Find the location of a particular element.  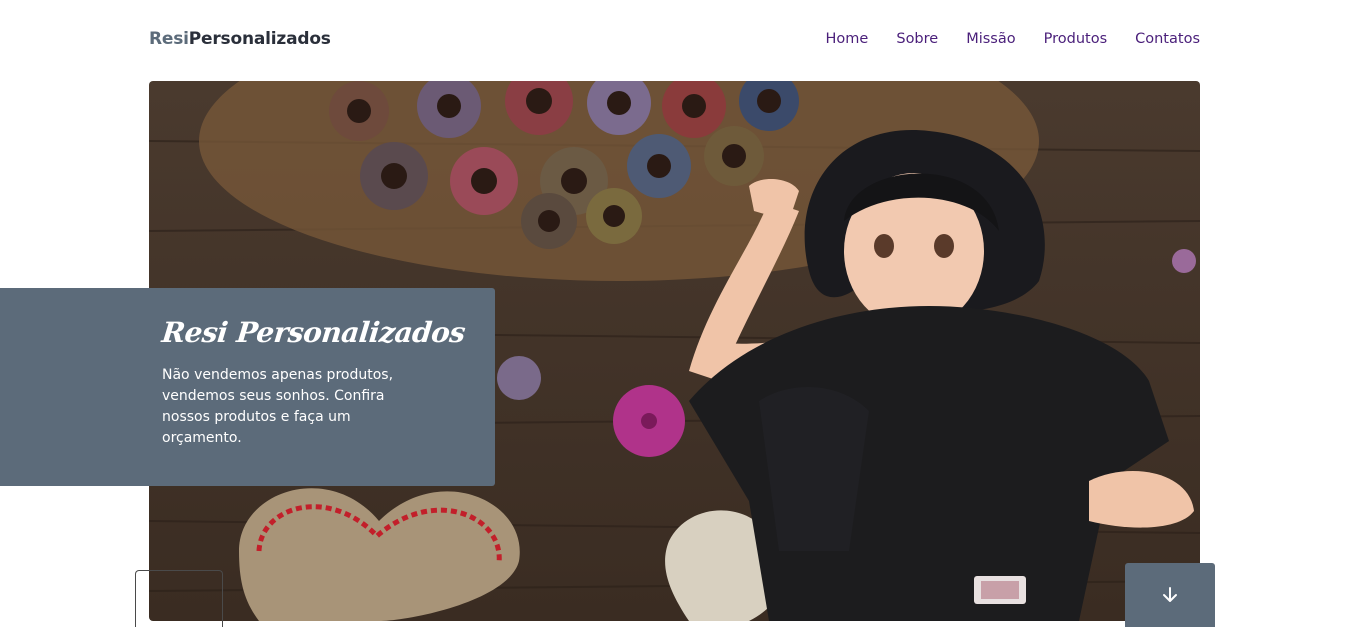

nav-missao: Missão is located at coordinates (990, 39).